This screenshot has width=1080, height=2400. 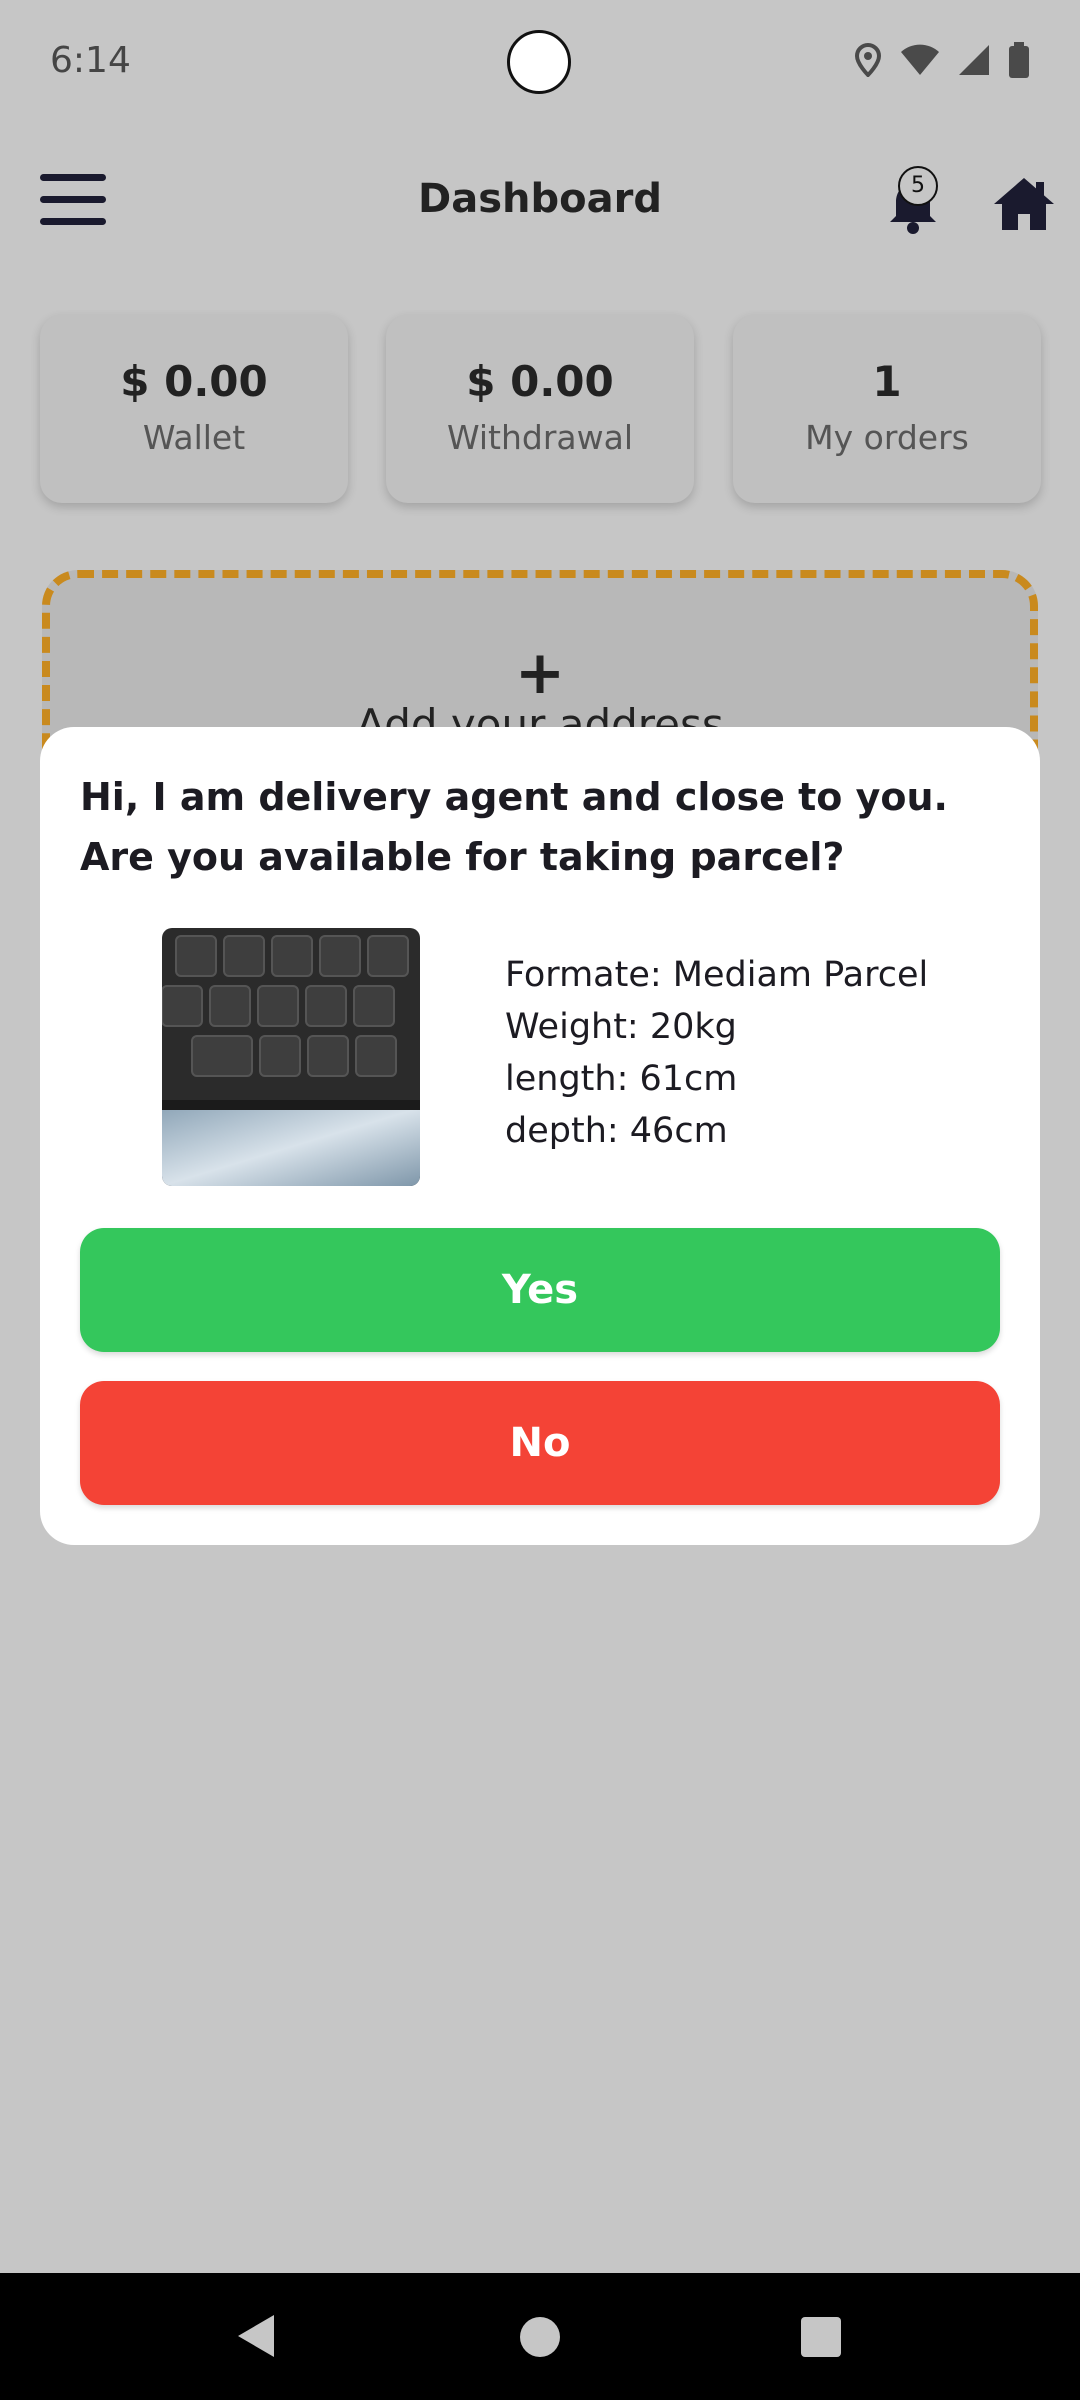 I want to click on status-time: 6:14, so click(x=90, y=60).